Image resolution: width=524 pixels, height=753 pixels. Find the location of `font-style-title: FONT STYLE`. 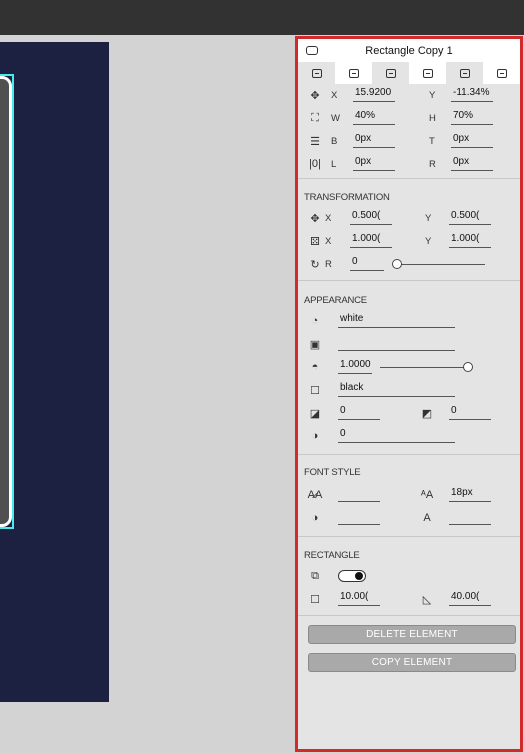

font-style-title: FONT STYLE is located at coordinates (332, 472).